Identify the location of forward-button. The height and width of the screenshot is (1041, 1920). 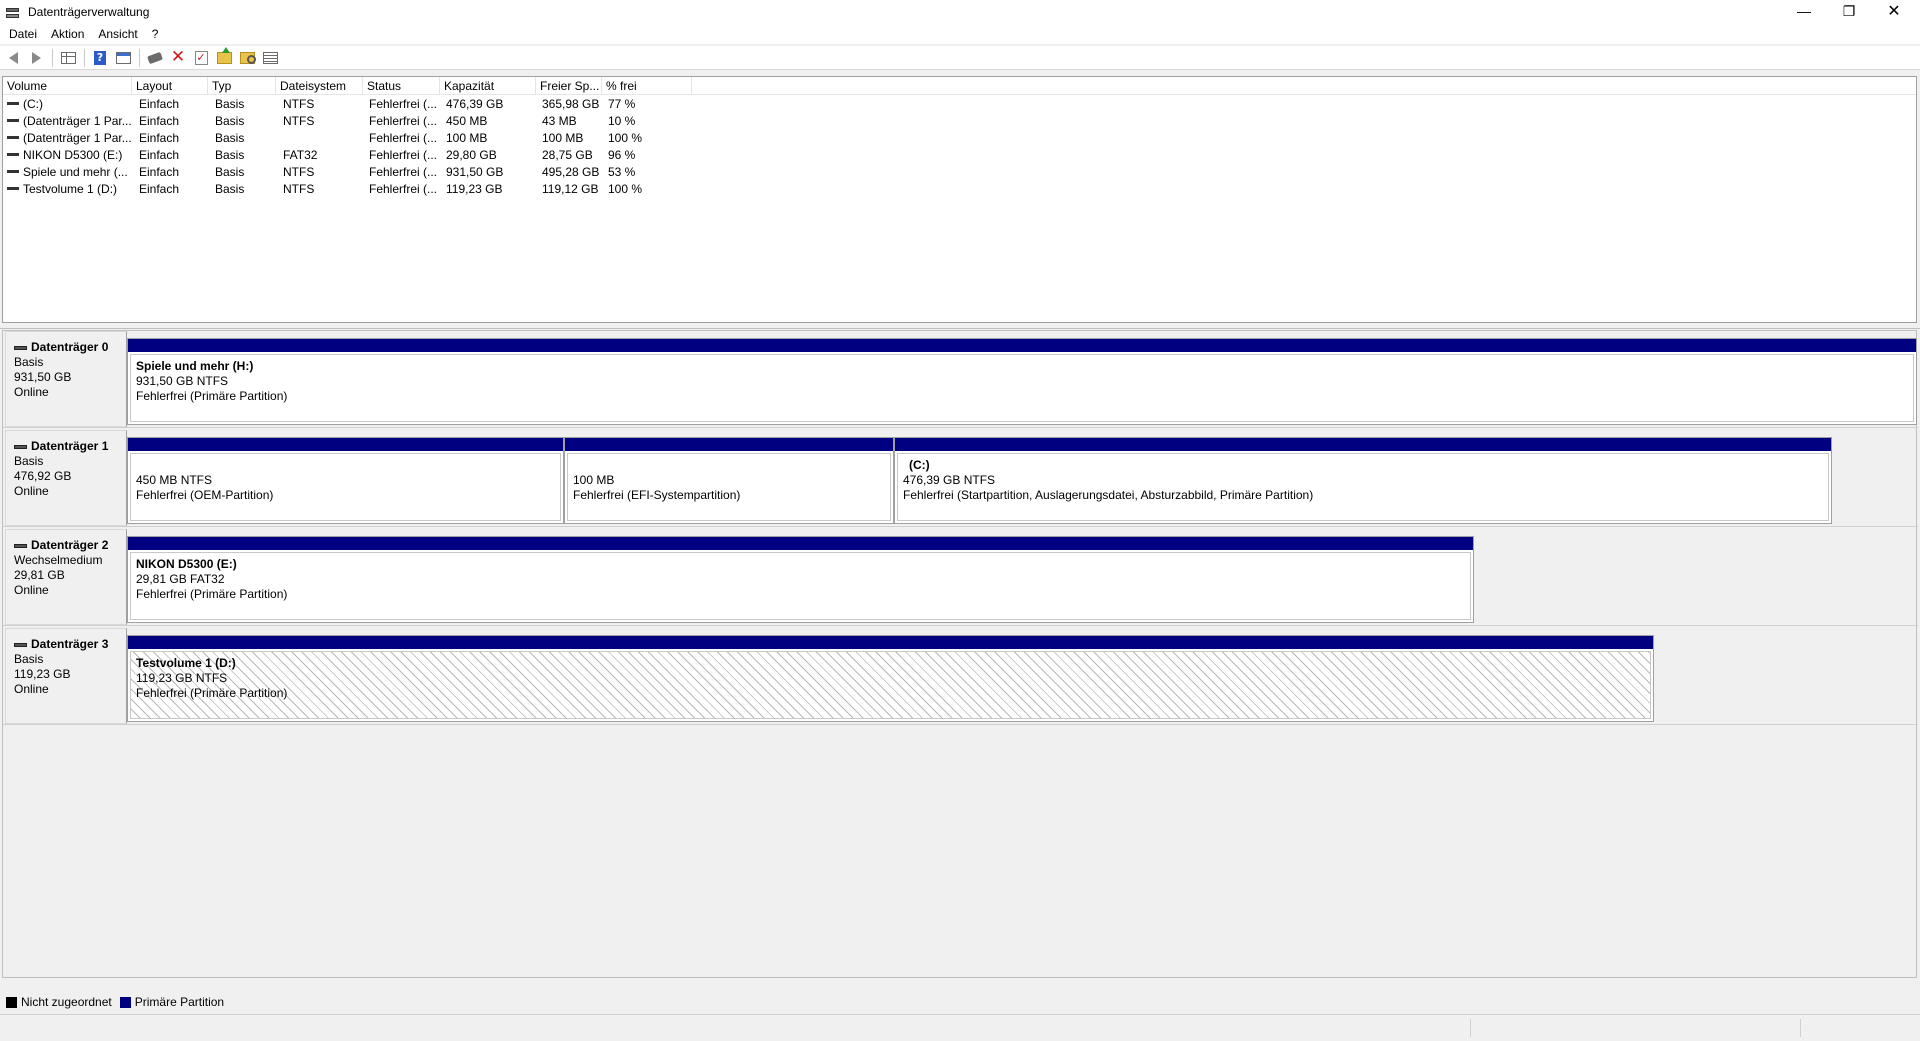
(36, 58).